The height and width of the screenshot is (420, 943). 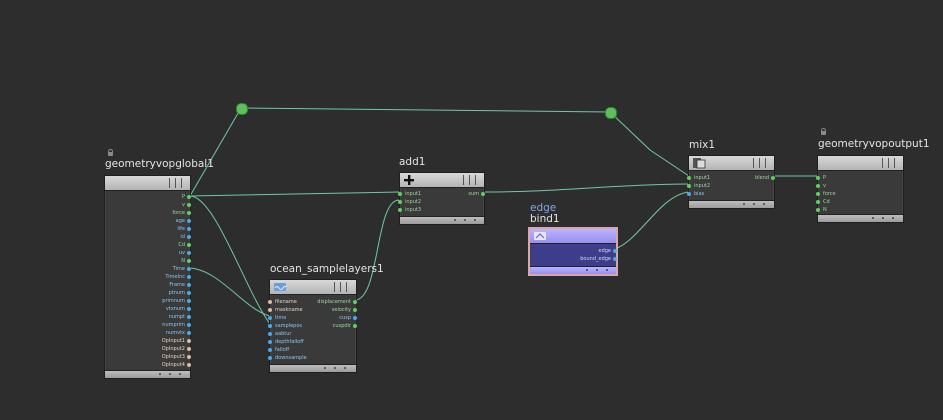 I want to click on port-label: OpInput4, so click(x=173, y=365).